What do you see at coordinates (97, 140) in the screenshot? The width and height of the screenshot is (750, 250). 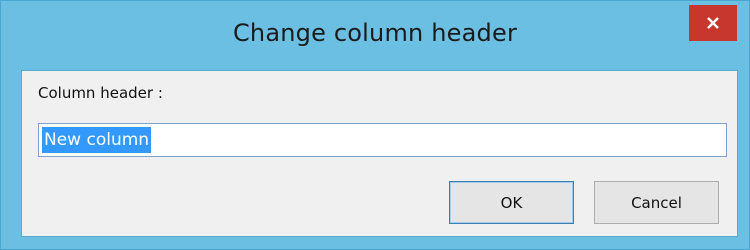 I see `selected-input-text: New column` at bounding box center [97, 140].